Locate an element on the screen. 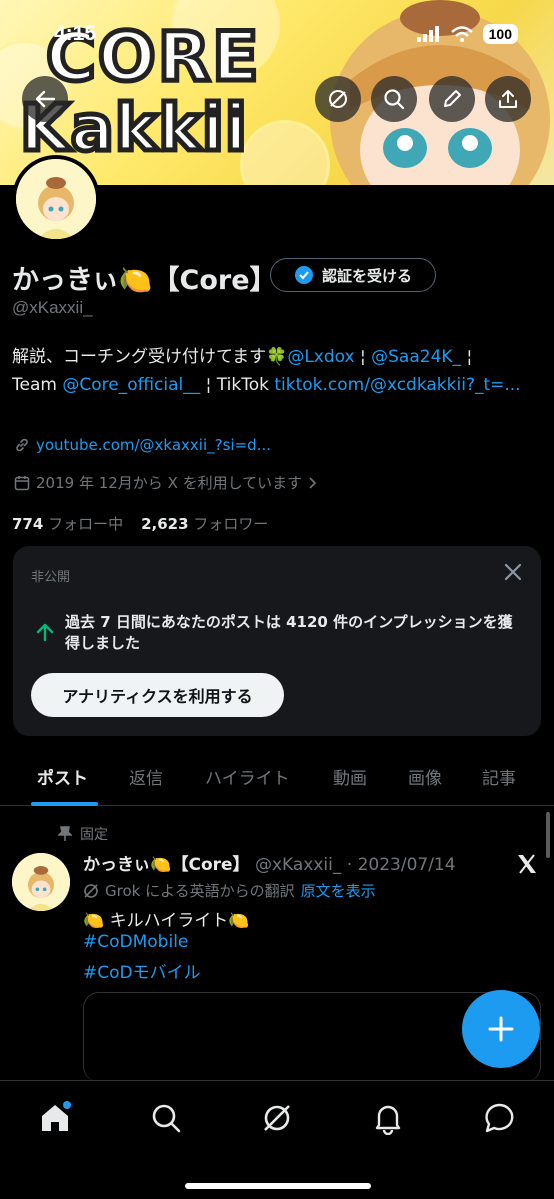 This screenshot has height=1199, width=554. pinned-label: 固定 is located at coordinates (94, 835).